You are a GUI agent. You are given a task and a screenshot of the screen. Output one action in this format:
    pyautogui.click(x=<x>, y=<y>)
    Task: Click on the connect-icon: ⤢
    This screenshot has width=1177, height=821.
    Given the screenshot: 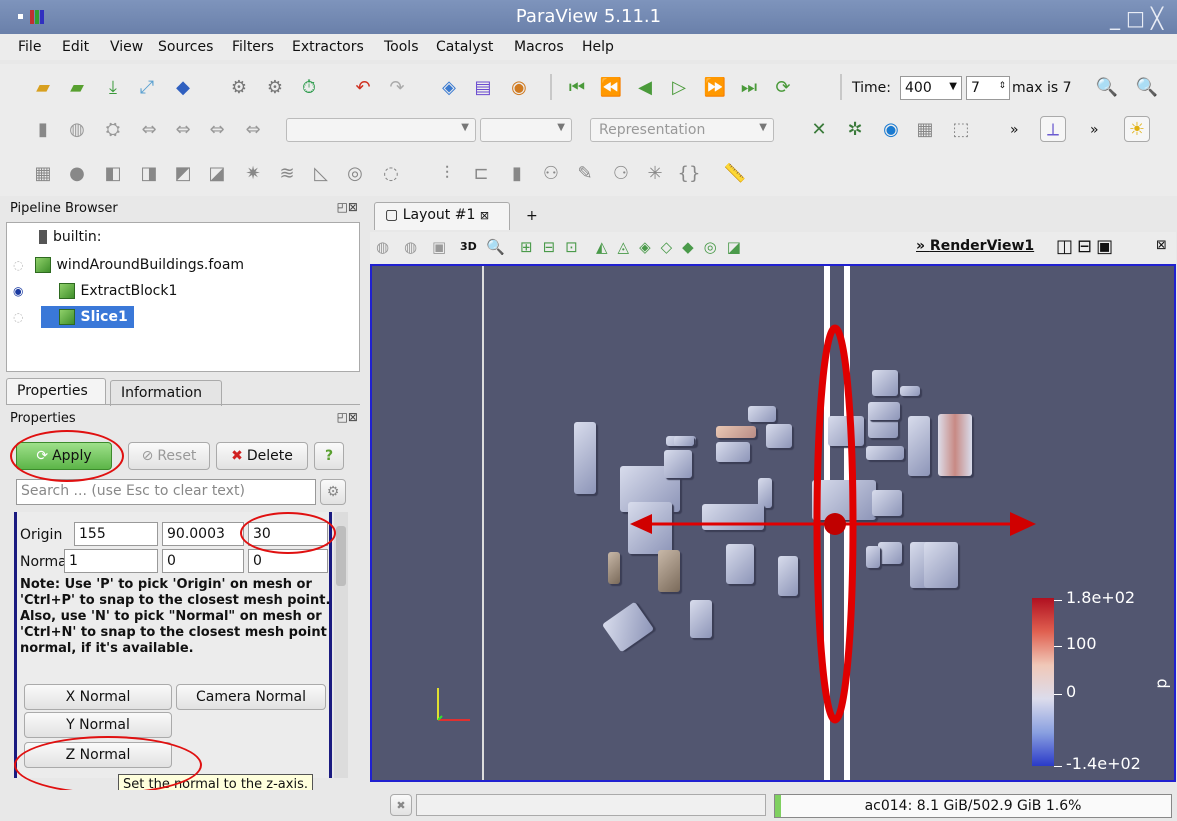 What is the action you would take?
    pyautogui.click(x=147, y=87)
    